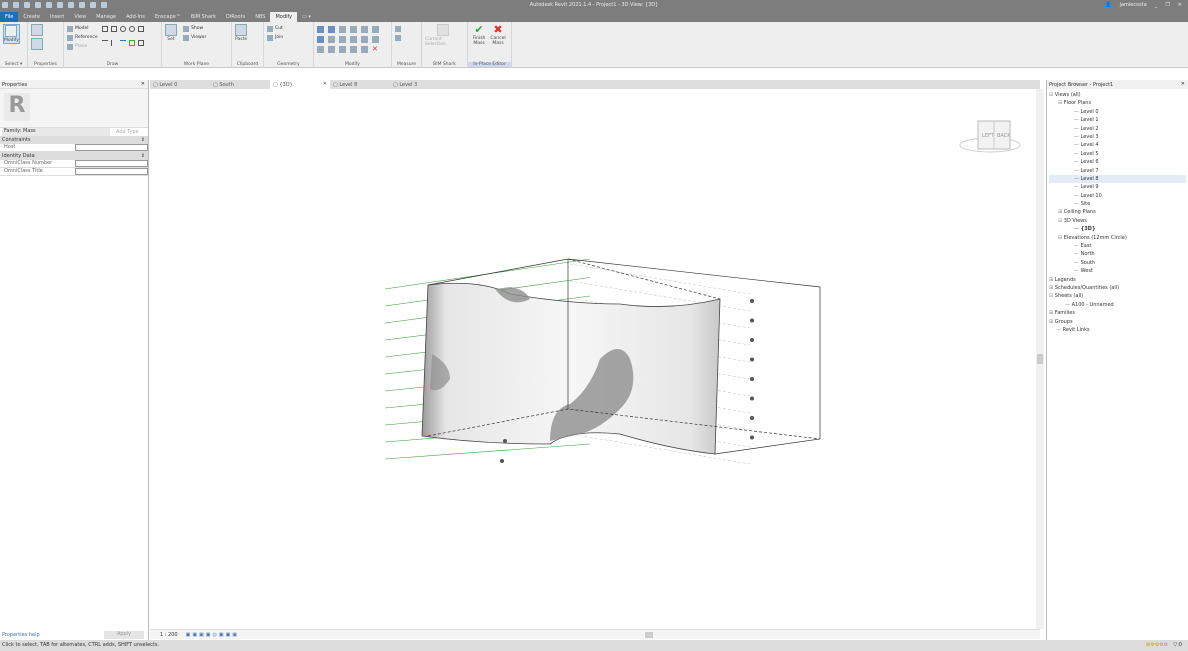  I want to click on browser-item: — Site, so click(1117, 204).